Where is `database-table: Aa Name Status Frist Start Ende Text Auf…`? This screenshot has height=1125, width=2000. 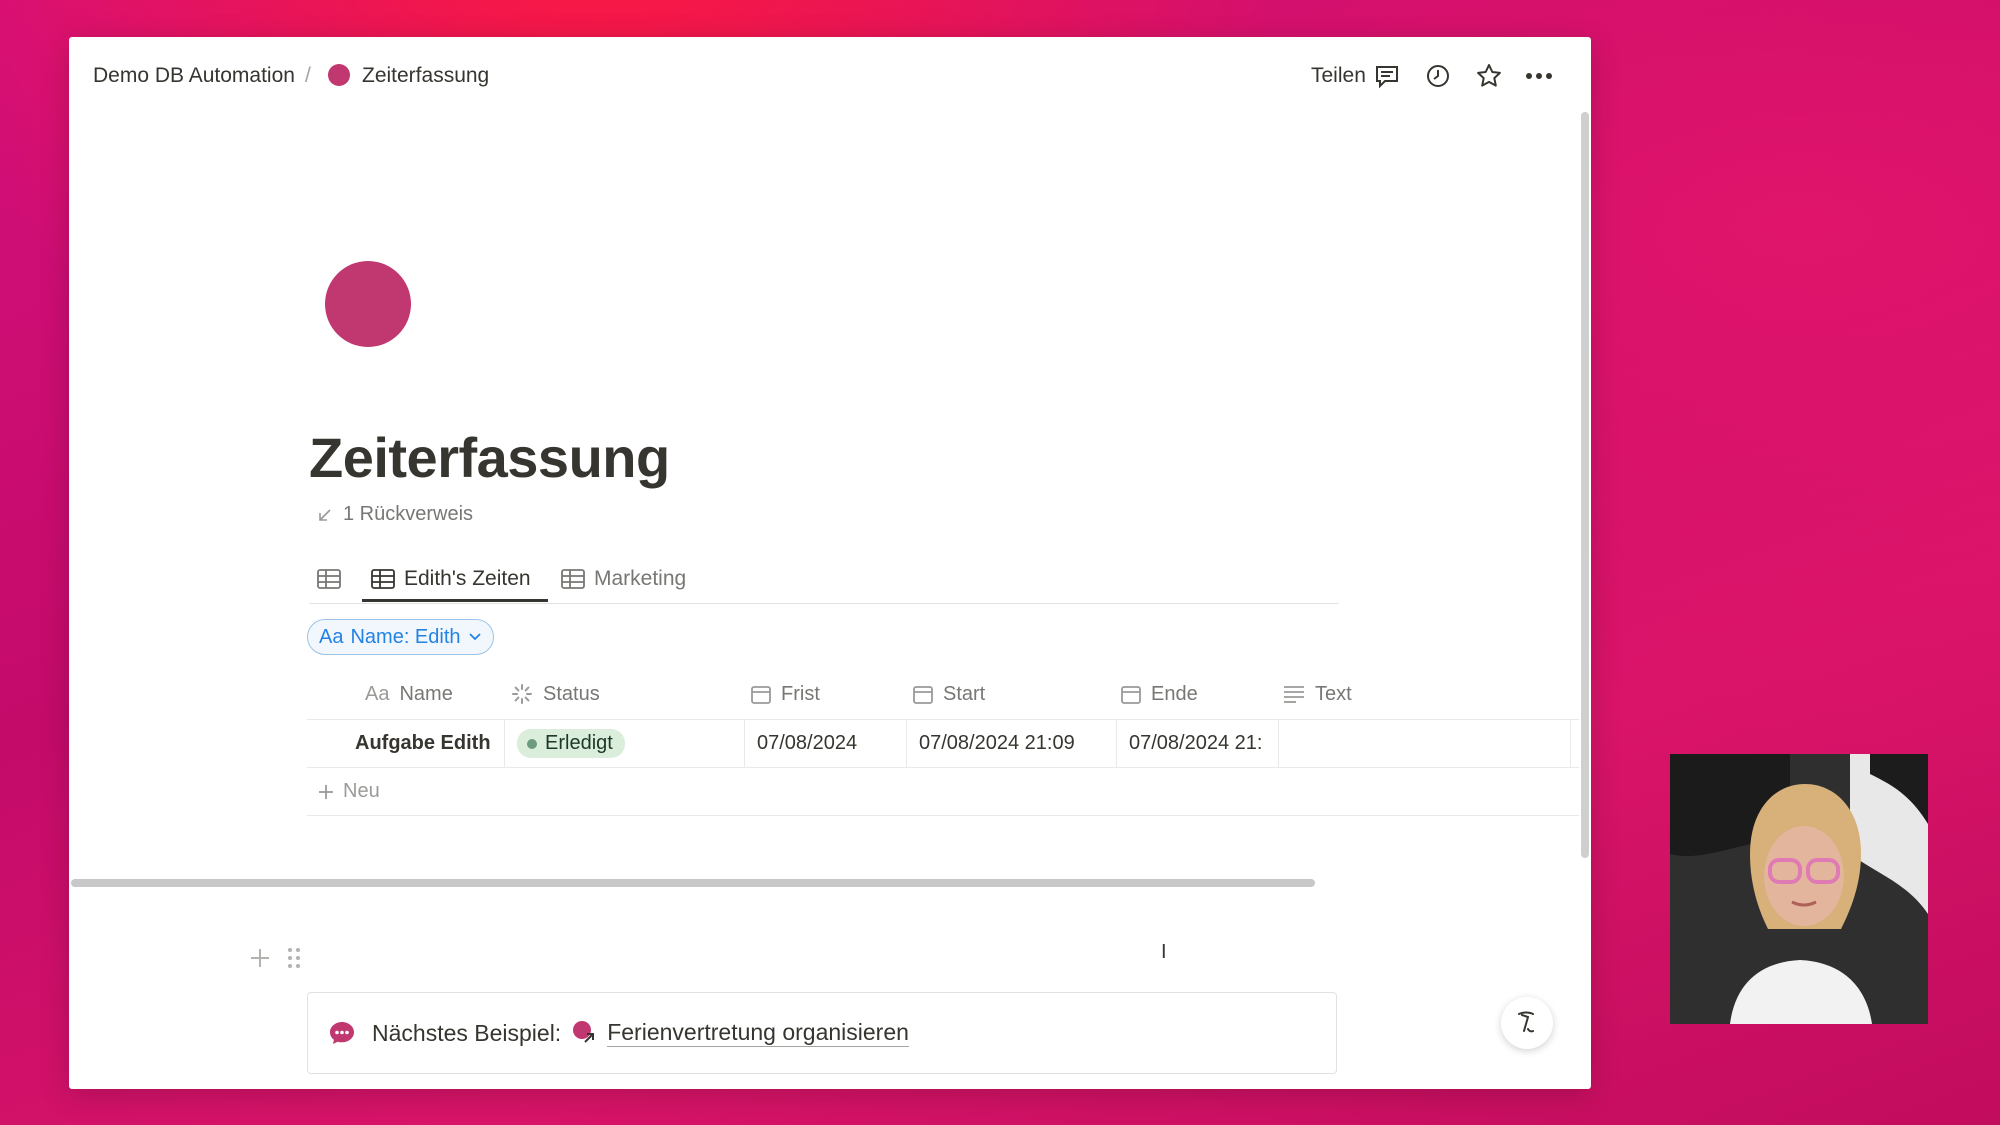 database-table: Aa Name Status Frist Start Ende Text Auf… is located at coordinates (943, 742).